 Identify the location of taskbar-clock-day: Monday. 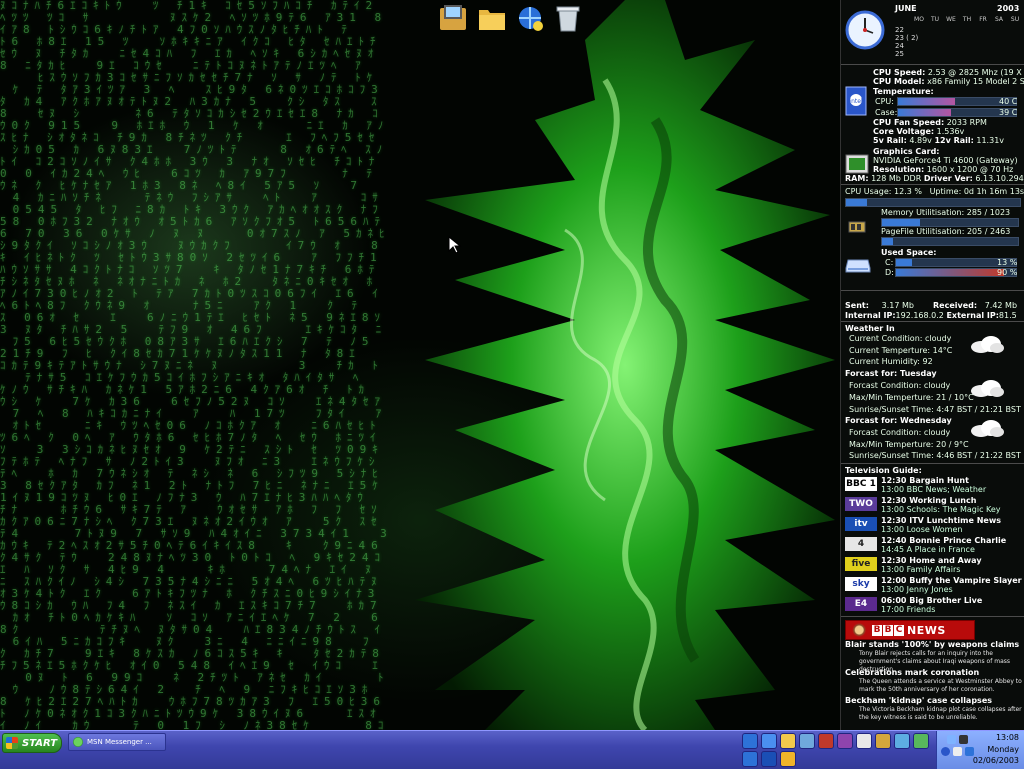
(1003, 749).